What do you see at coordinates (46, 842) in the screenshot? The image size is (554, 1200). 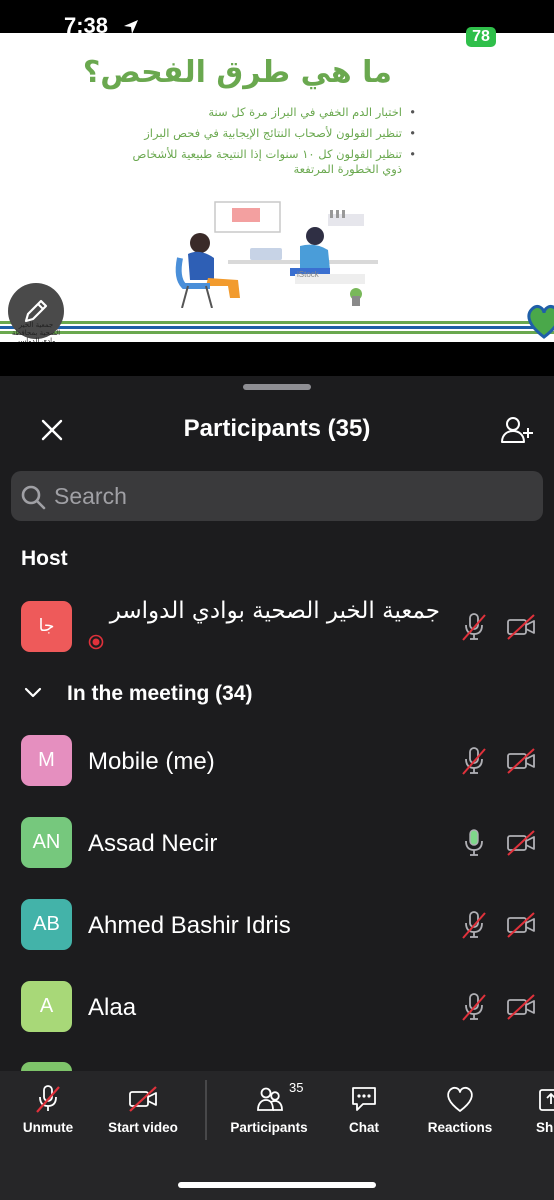 I see `avatar: AN` at bounding box center [46, 842].